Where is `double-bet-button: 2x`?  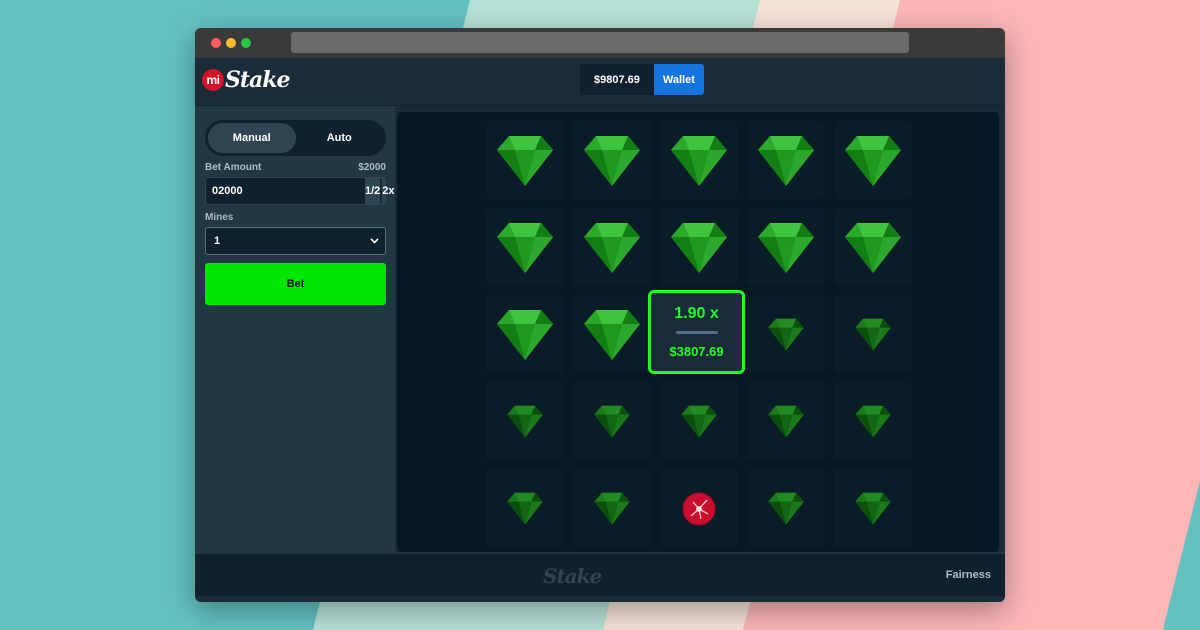 double-bet-button: 2x is located at coordinates (387, 191).